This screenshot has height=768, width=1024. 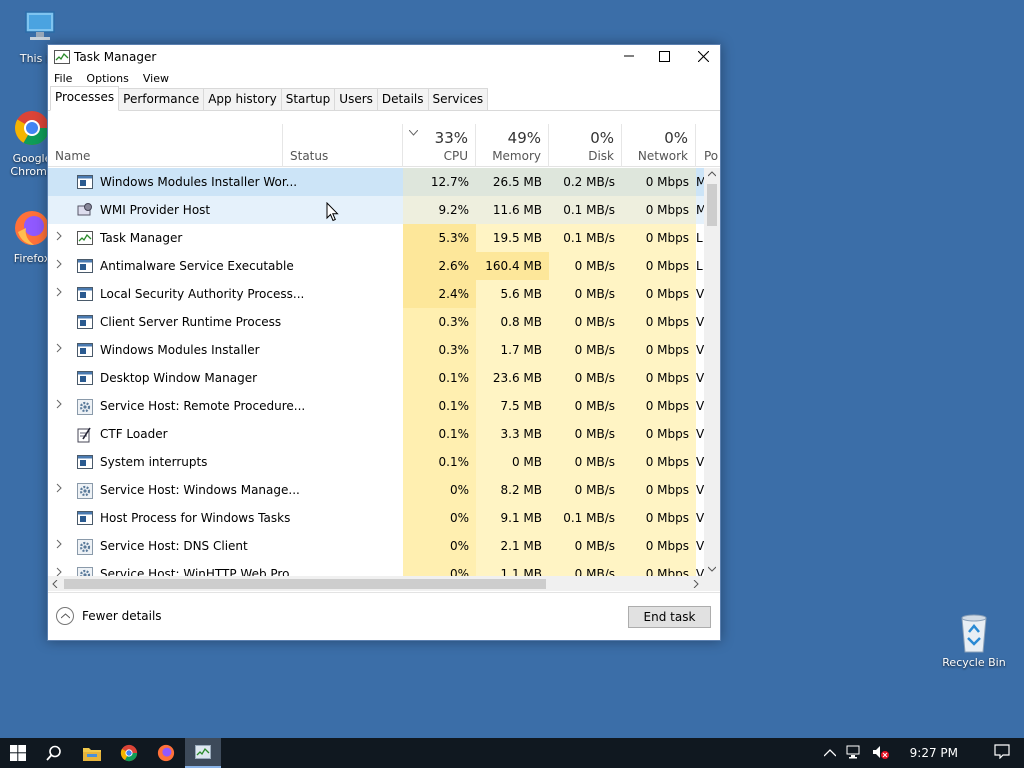 What do you see at coordinates (708, 145) in the screenshot?
I see `column-header-power: Po` at bounding box center [708, 145].